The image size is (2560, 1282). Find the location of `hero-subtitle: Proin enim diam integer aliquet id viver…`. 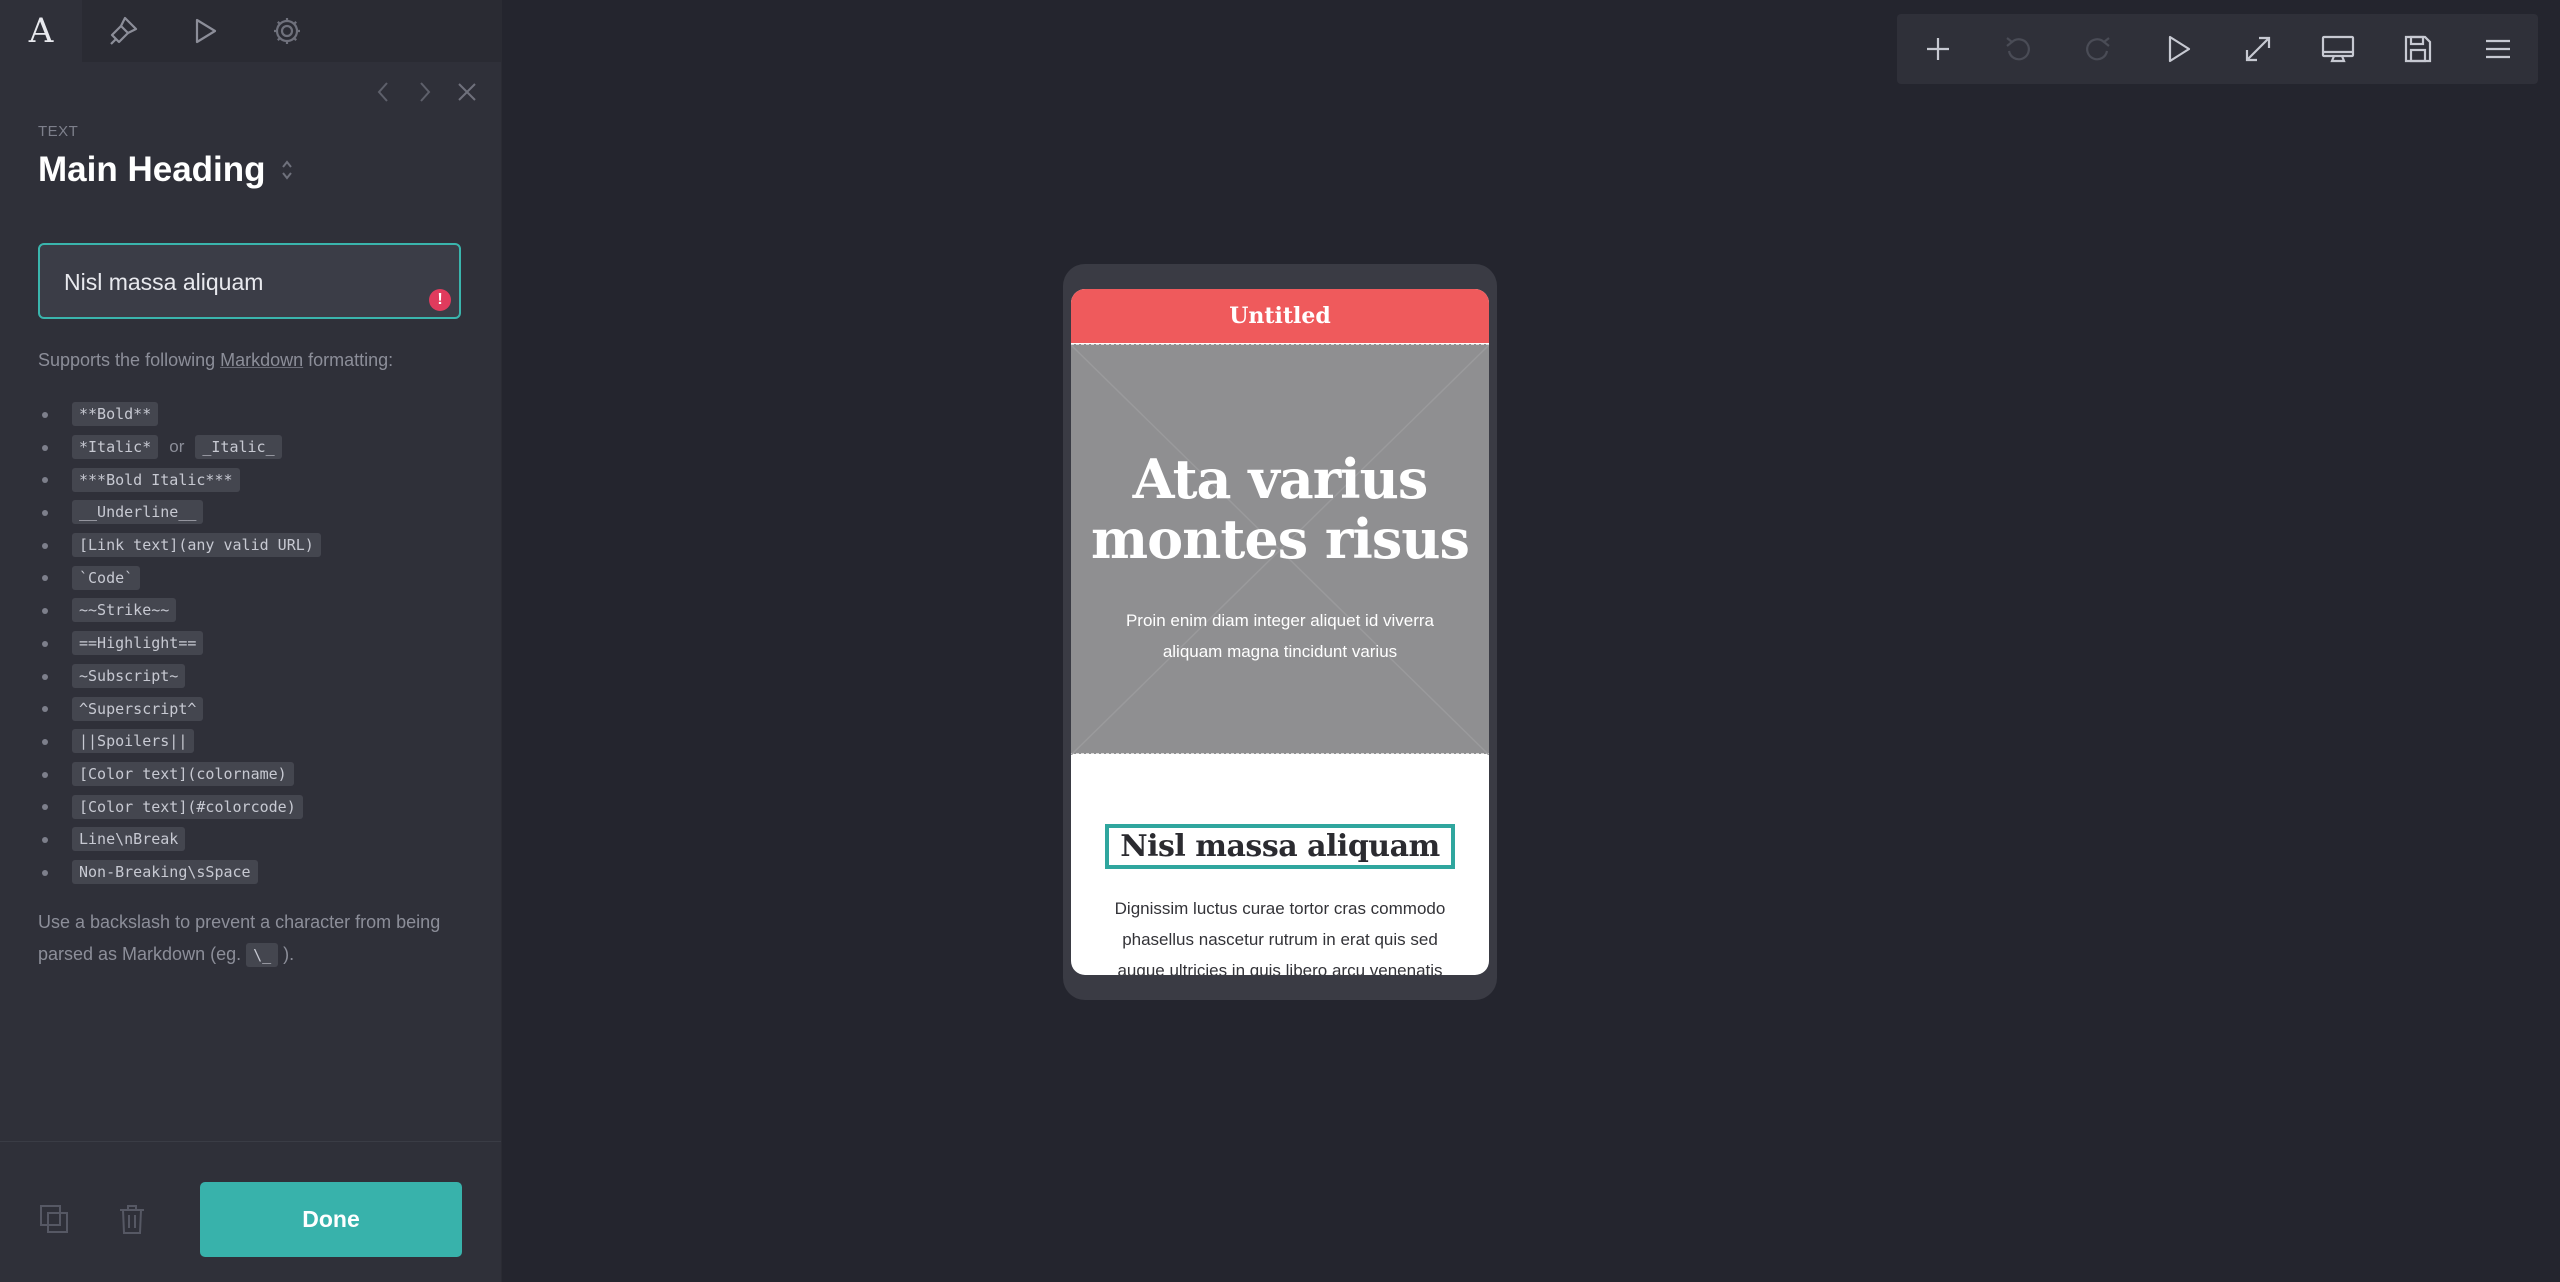

hero-subtitle: Proin enim diam integer aliquet id viver… is located at coordinates (1280, 636).